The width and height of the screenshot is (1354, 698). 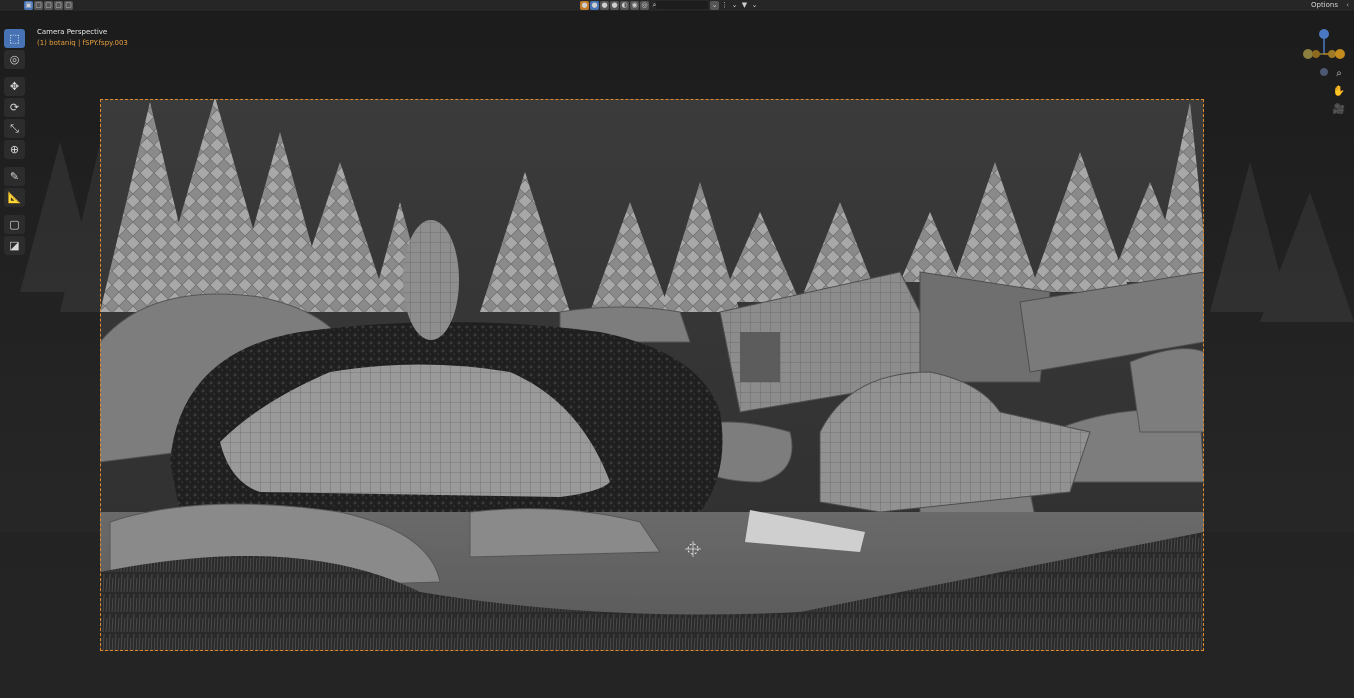 I want to click on select-invert-icon: ▢, so click(x=58, y=5).